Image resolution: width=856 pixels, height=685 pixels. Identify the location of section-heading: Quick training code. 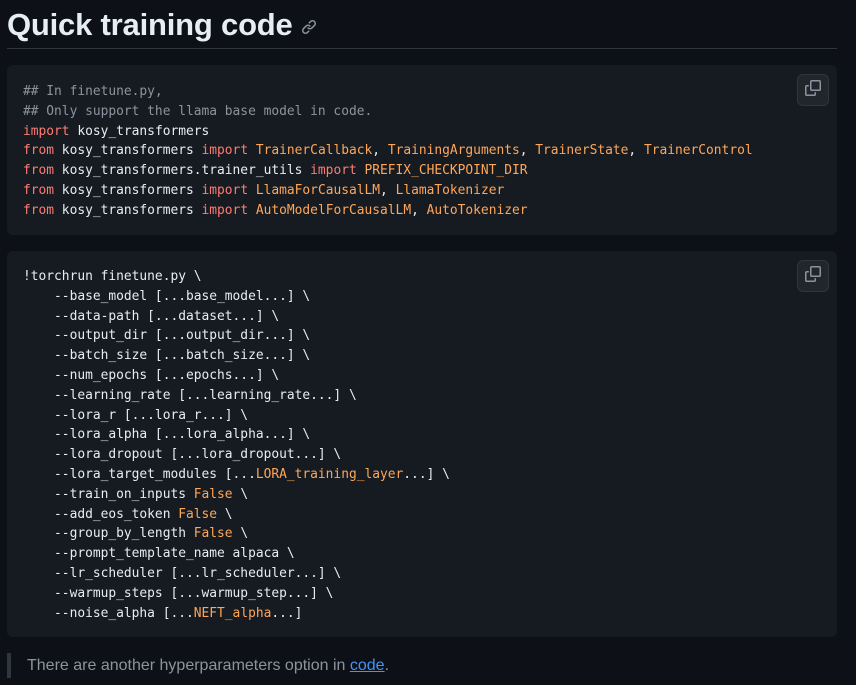
(422, 24).